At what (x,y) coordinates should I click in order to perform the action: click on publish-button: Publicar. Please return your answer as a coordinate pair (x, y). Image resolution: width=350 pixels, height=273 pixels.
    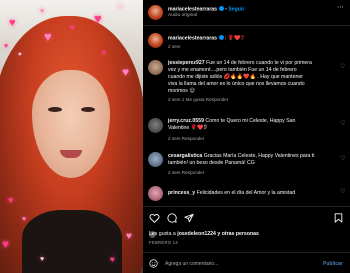
    Looking at the image, I should click on (333, 264).